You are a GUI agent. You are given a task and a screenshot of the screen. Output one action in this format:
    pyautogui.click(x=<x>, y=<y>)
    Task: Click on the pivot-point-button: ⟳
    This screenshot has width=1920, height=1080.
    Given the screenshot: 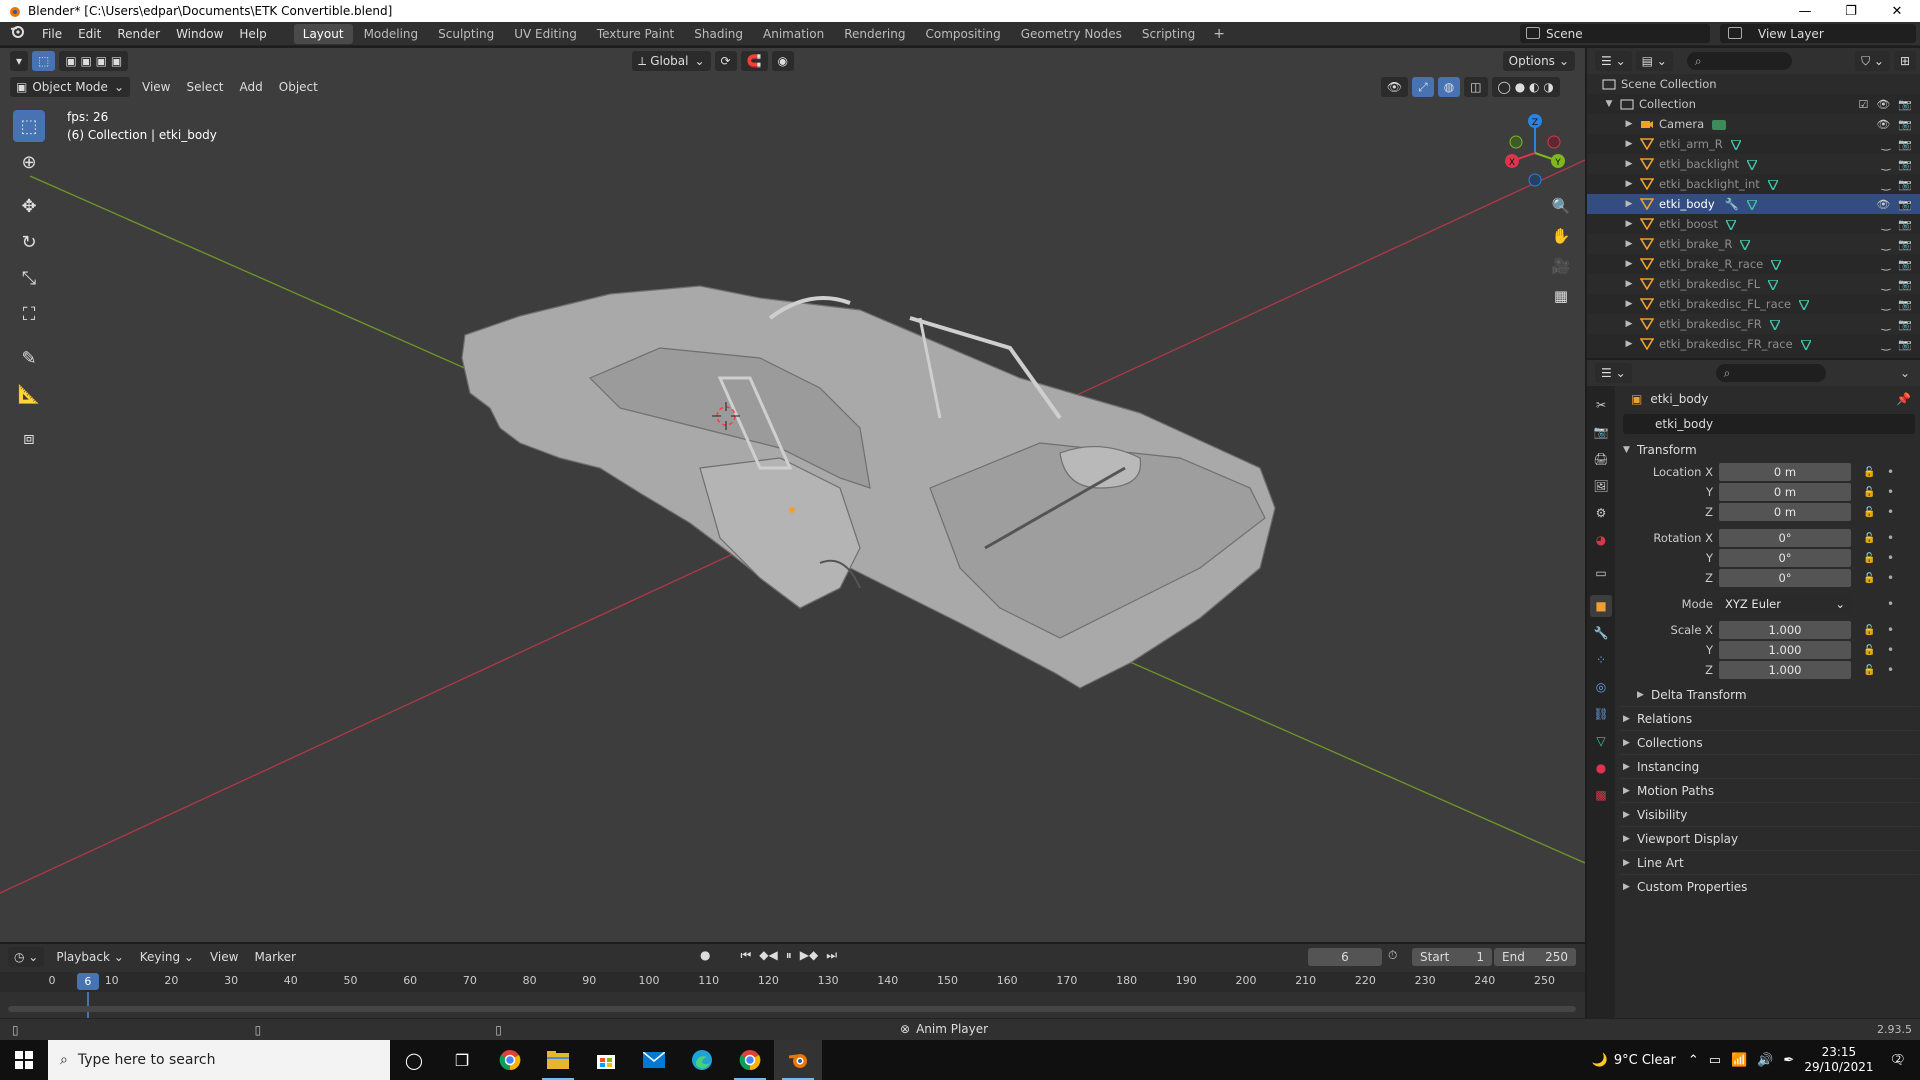 What is the action you would take?
    pyautogui.click(x=725, y=61)
    